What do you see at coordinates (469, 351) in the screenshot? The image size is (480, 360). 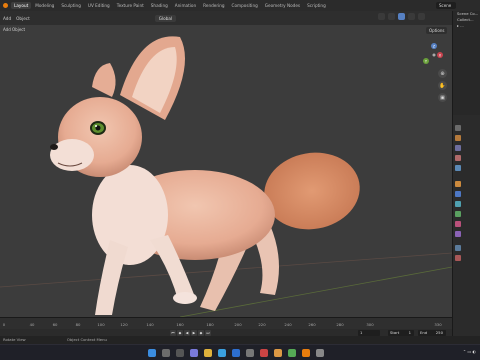 I see `system-tray: ⌃ ▭ ◐` at bounding box center [469, 351].